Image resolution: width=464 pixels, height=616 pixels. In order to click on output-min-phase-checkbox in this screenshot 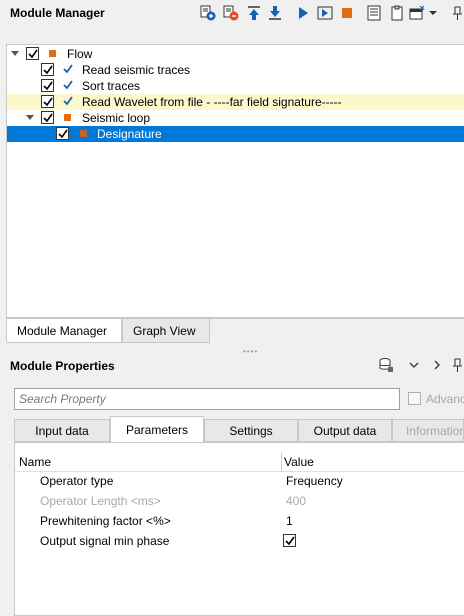, I will do `click(289, 540)`.